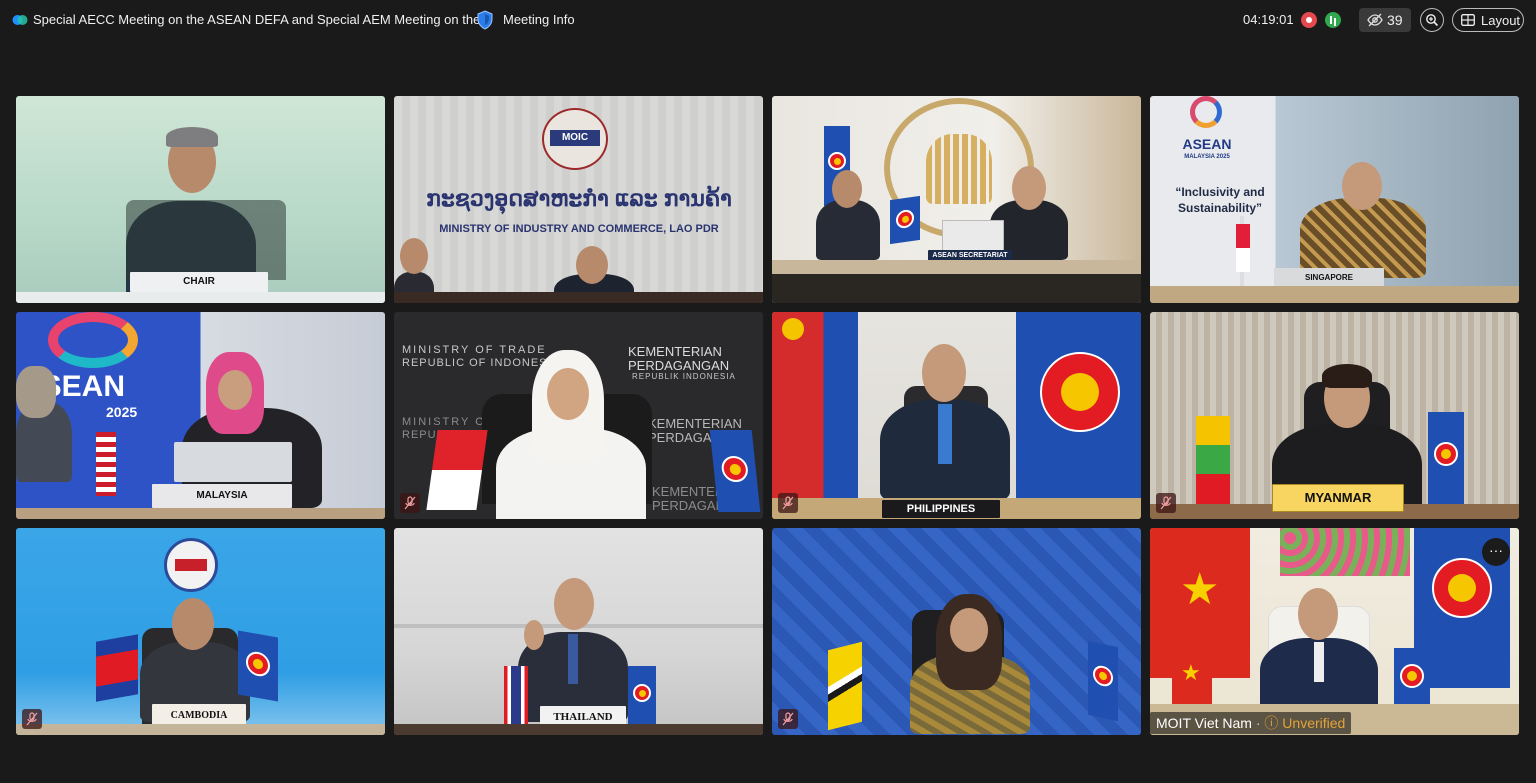 This screenshot has width=1536, height=783. Describe the element at coordinates (845, 686) in the screenshot. I see `brunei-flag` at that location.